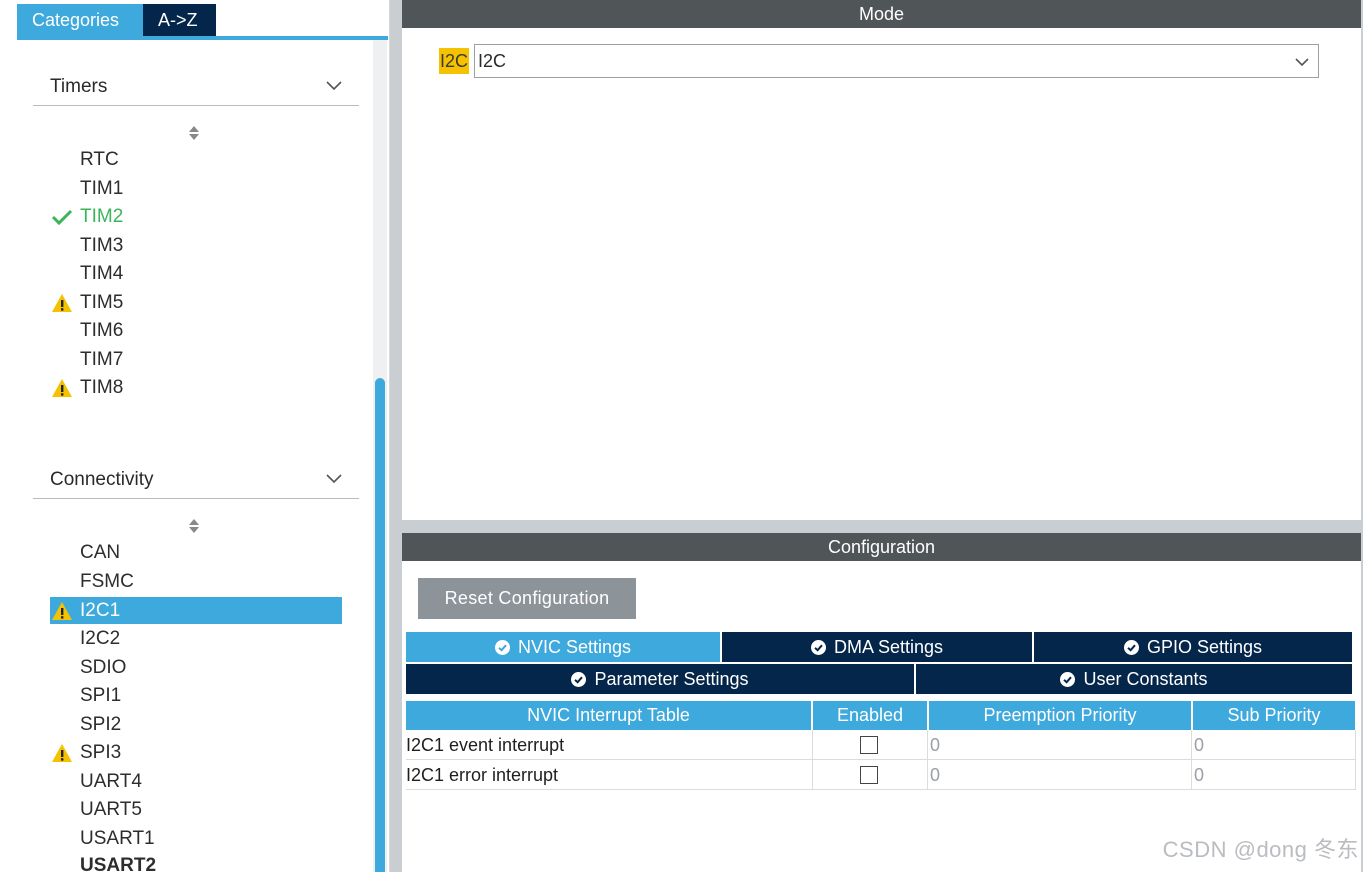 The height and width of the screenshot is (872, 1363). Describe the element at coordinates (896, 61) in the screenshot. I see `mode-select: I2C` at that location.